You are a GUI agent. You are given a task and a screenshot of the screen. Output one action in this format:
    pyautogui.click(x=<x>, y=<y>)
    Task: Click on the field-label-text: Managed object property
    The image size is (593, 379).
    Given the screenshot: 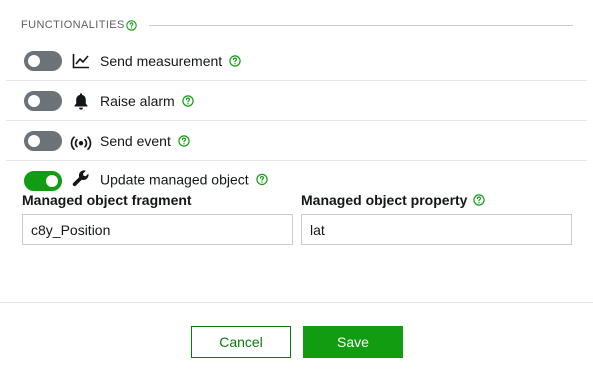 What is the action you would take?
    pyautogui.click(x=384, y=200)
    